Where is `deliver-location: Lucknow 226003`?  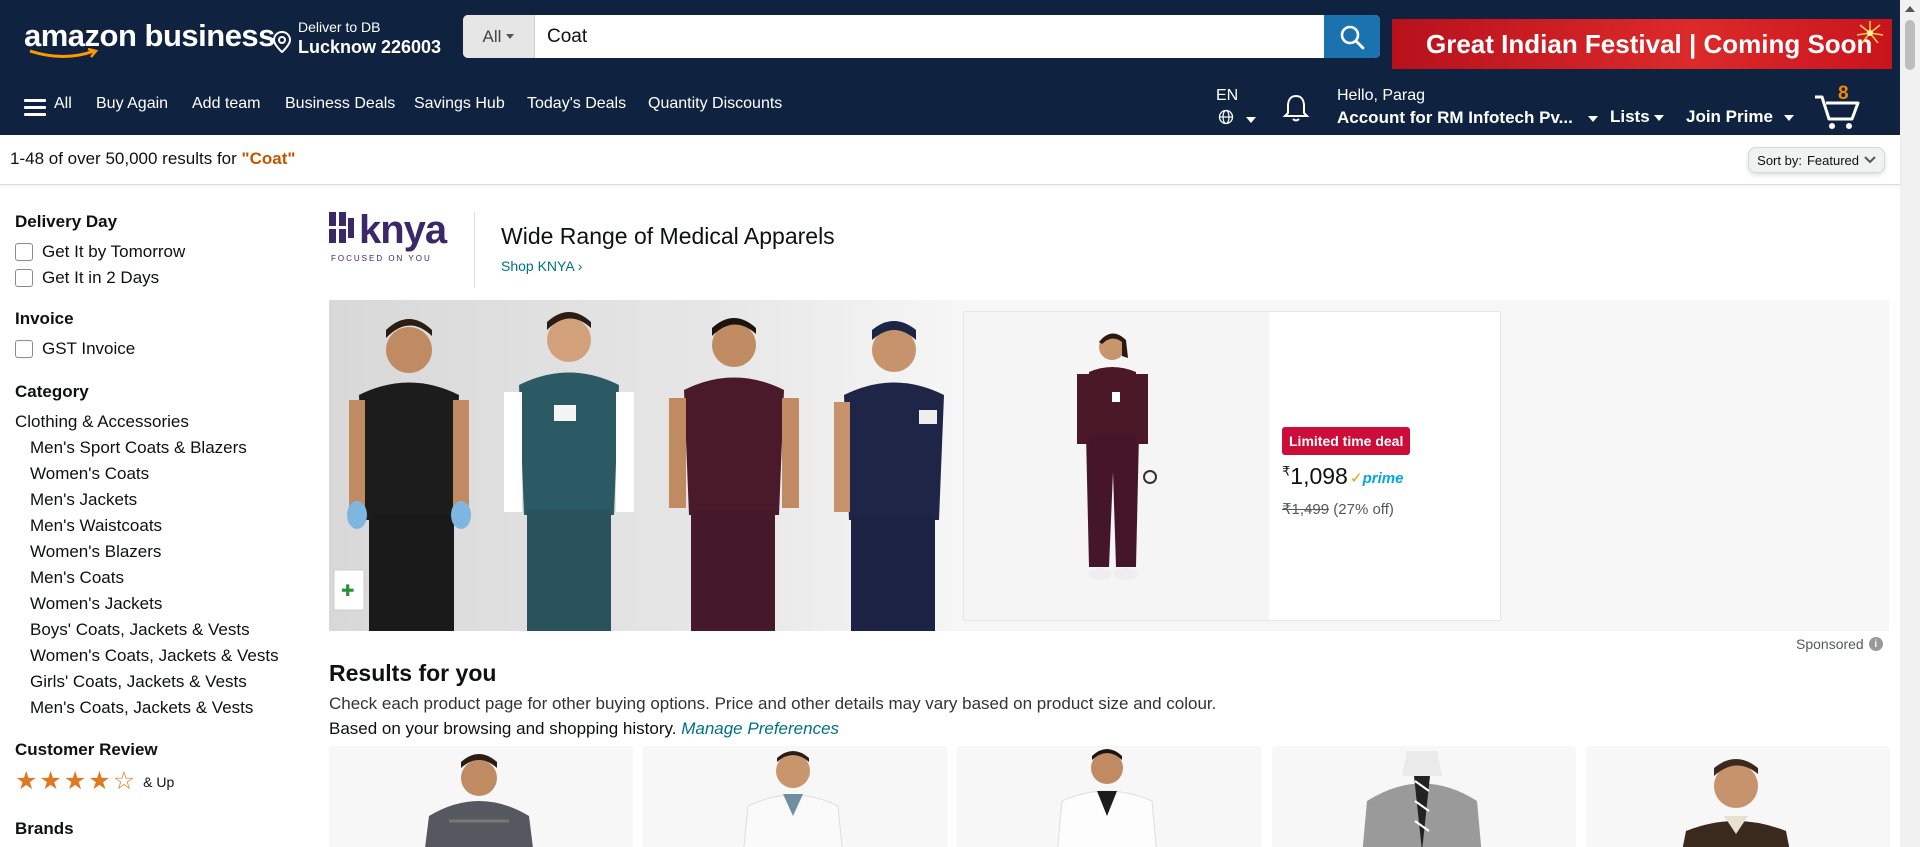
deliver-location: Lucknow 226003 is located at coordinates (370, 47).